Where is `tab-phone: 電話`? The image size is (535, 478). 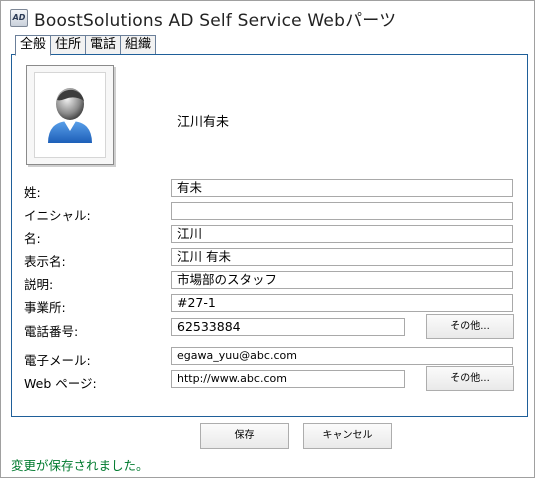
tab-phone: 電話 is located at coordinates (103, 45).